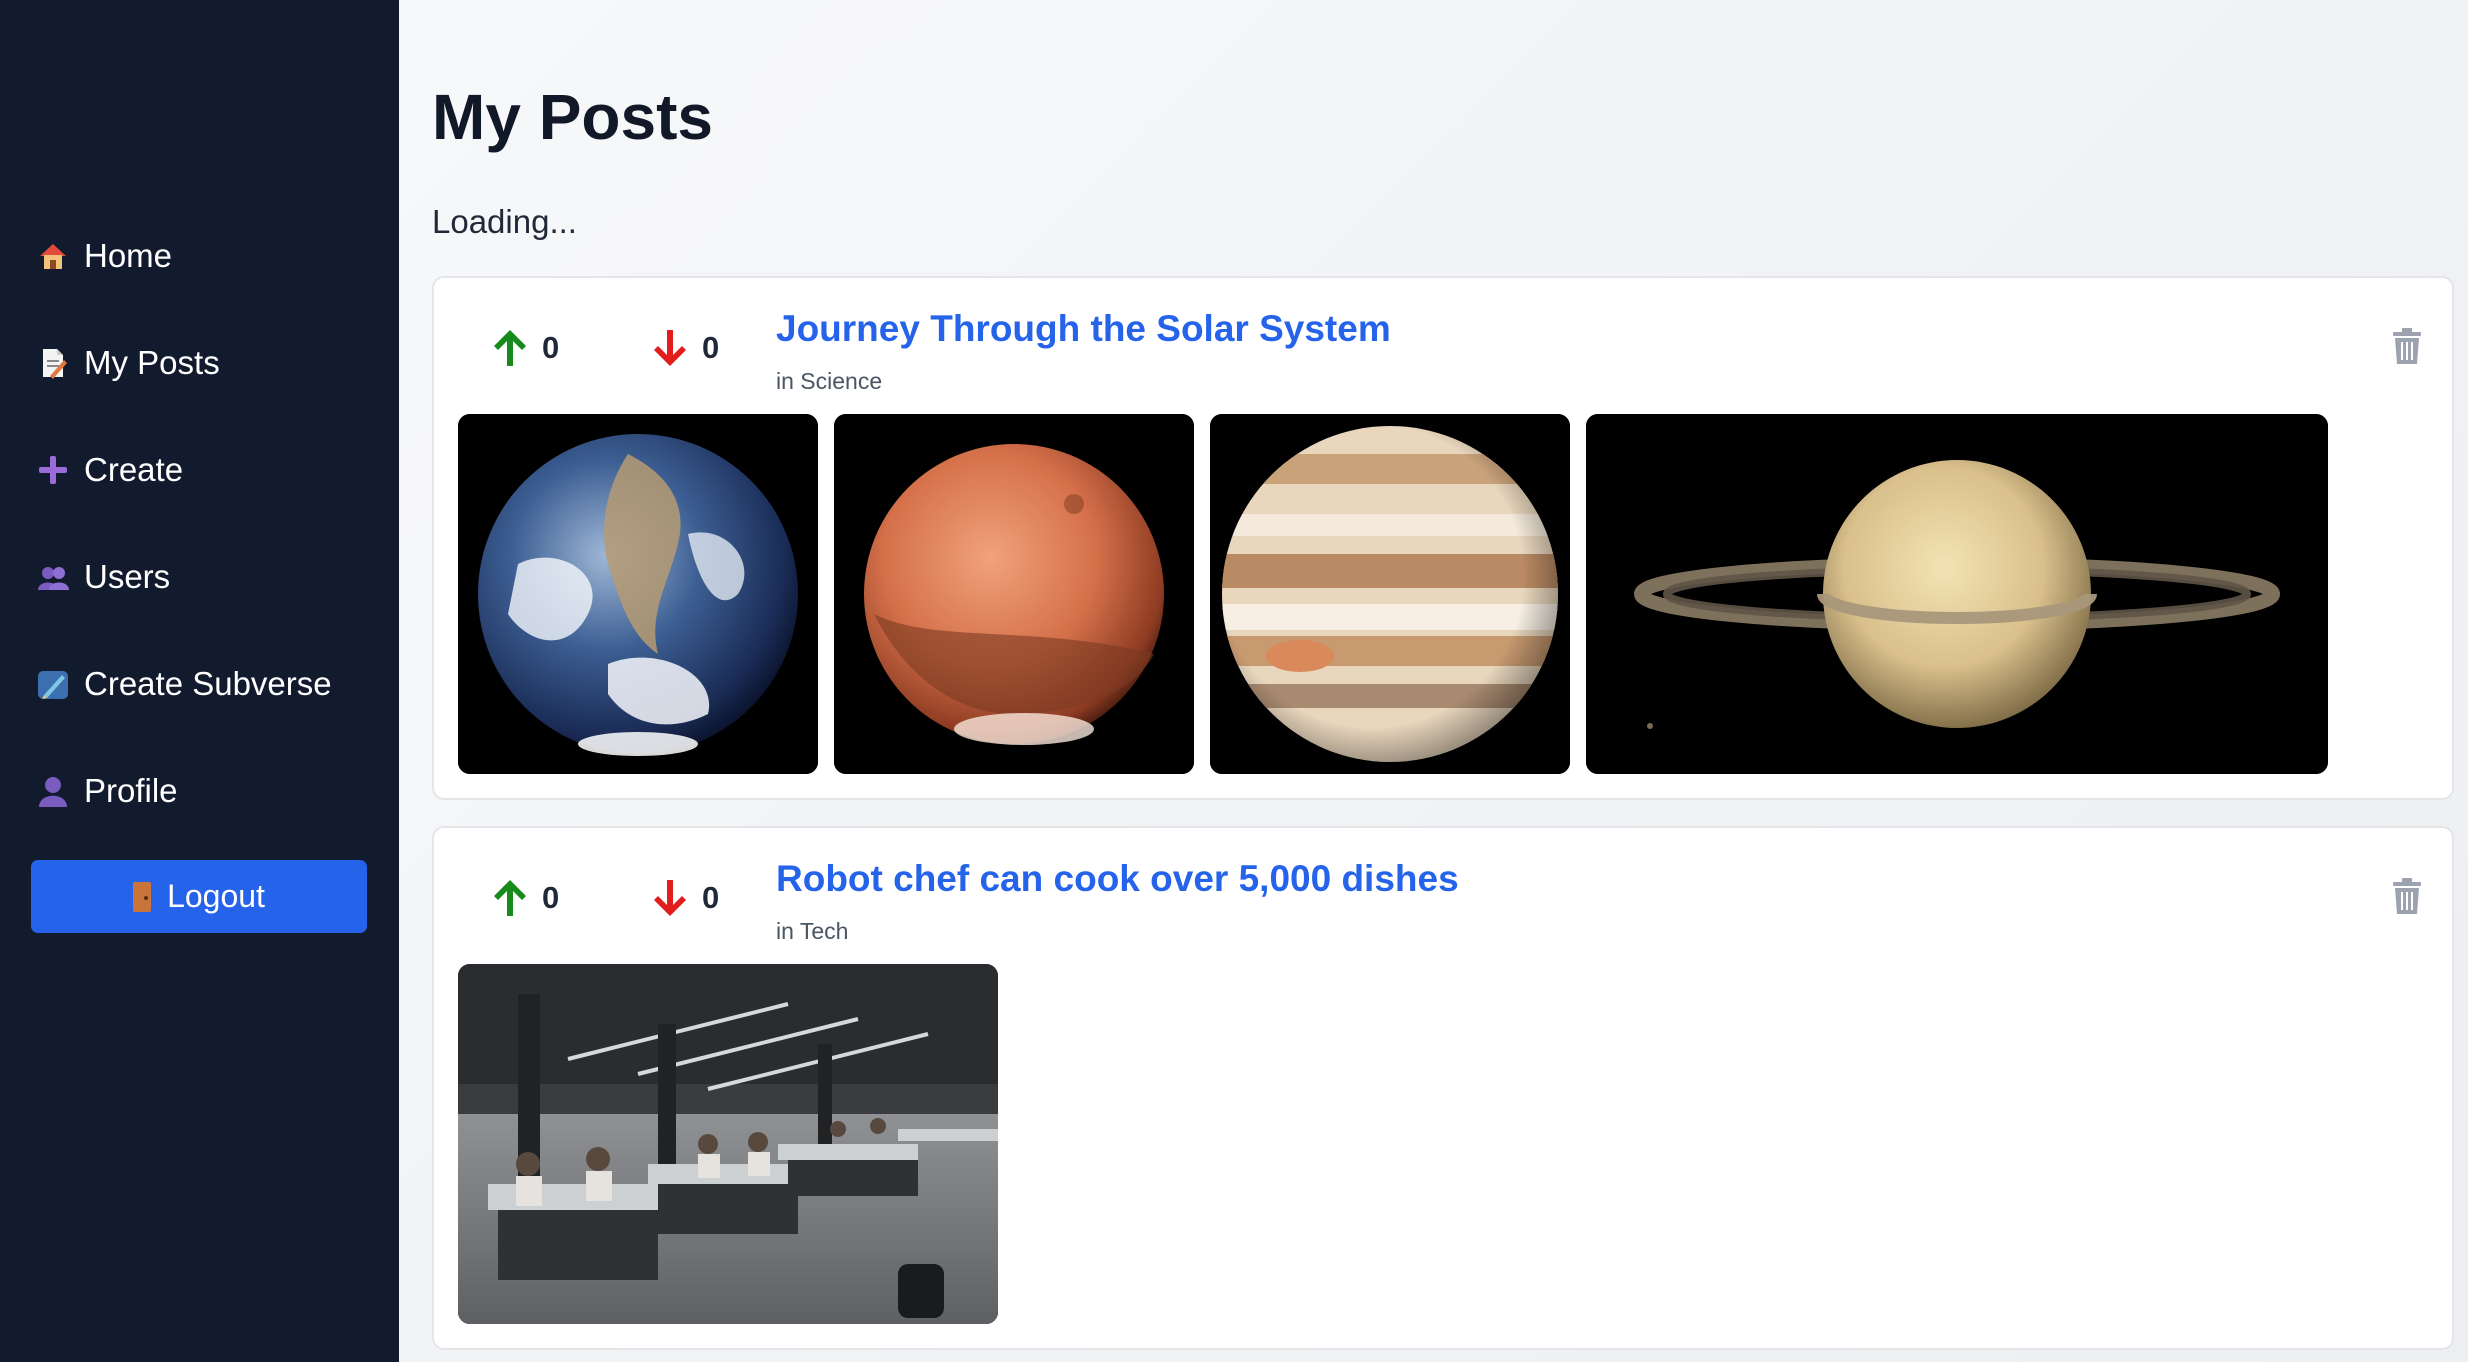 This screenshot has height=1362, width=2468. What do you see at coordinates (812, 931) in the screenshot?
I see `post-subverse: in Tech` at bounding box center [812, 931].